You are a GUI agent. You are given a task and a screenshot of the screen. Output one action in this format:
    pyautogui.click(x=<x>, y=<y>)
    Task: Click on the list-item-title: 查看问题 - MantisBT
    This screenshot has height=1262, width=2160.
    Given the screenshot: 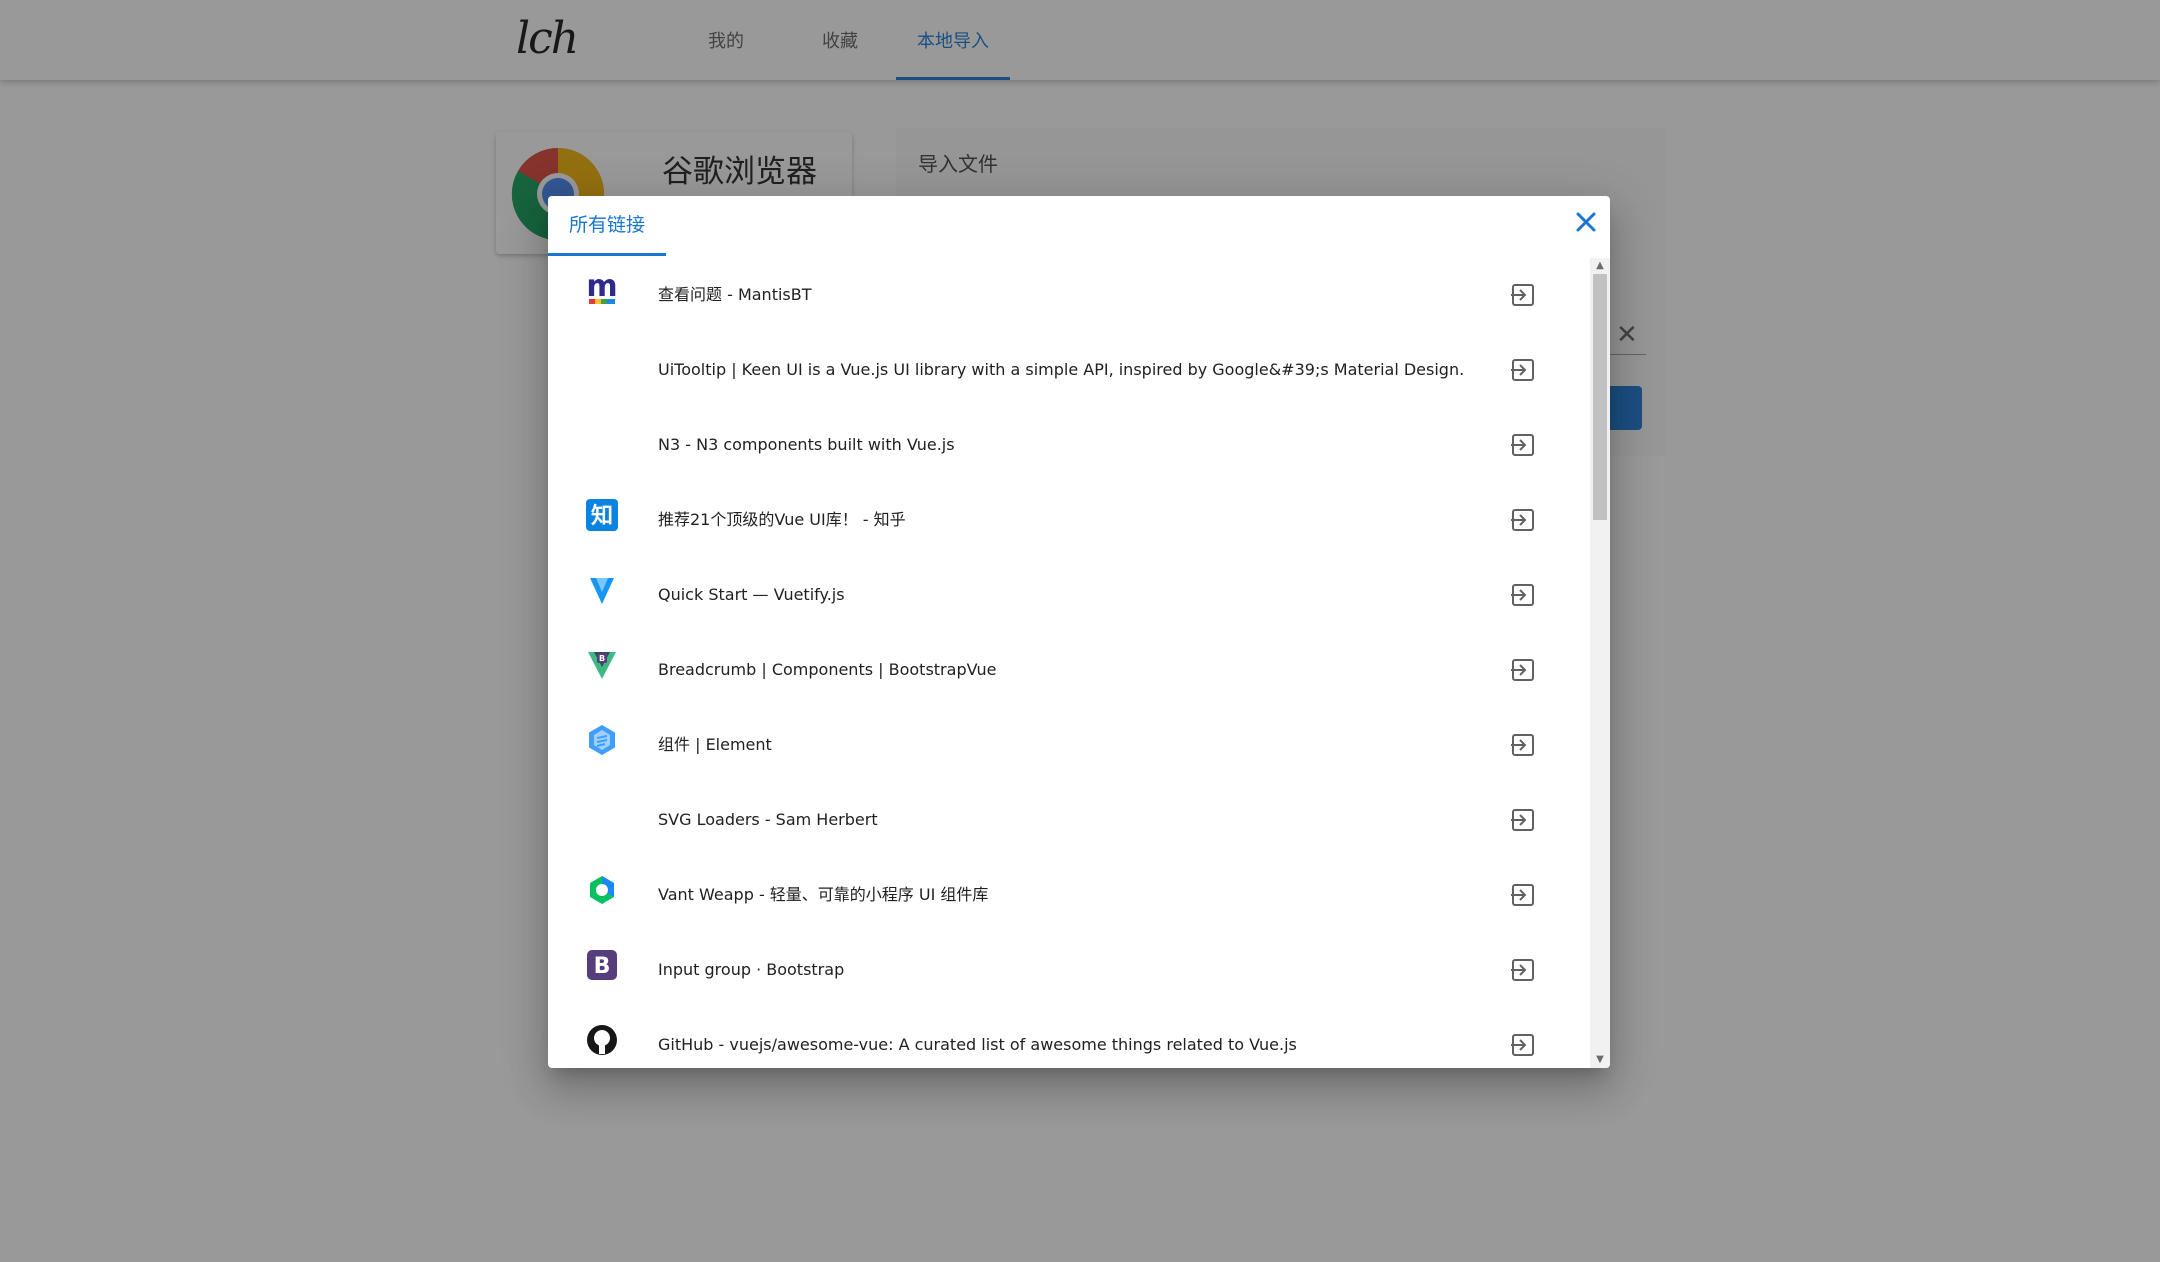 What is the action you would take?
    pyautogui.click(x=735, y=294)
    